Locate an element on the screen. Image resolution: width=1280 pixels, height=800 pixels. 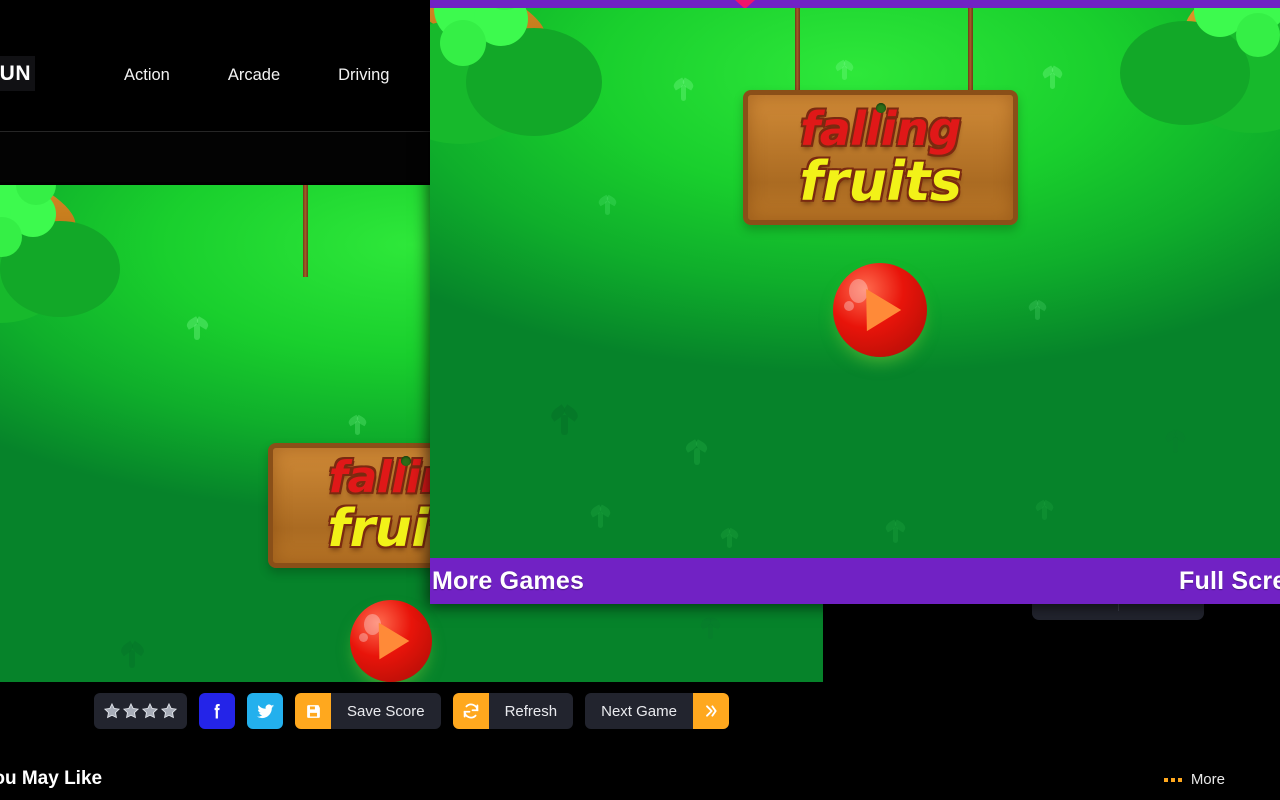
refresh-icon is located at coordinates (470, 711).